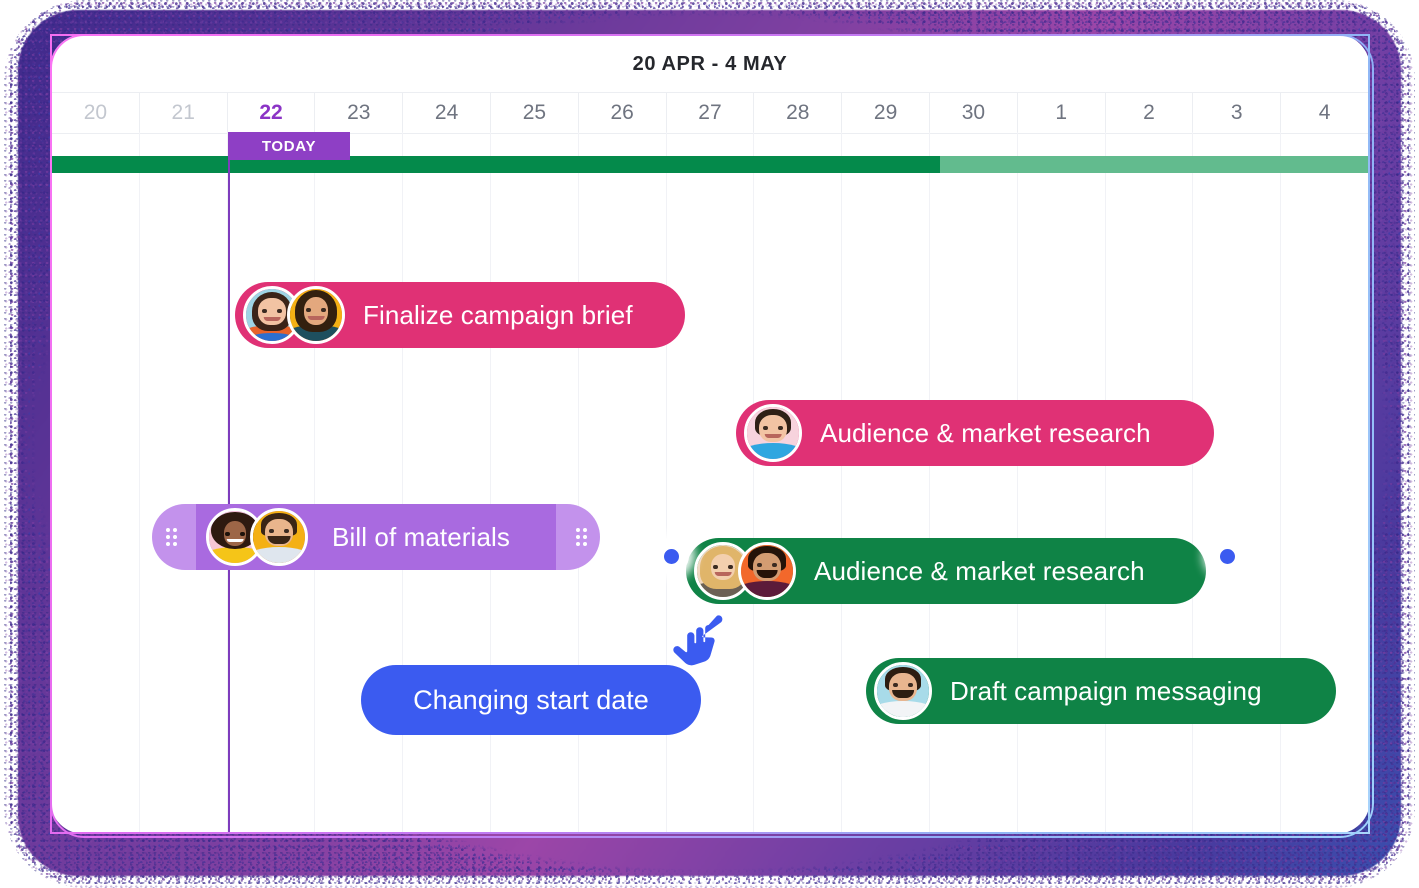  Describe the element at coordinates (798, 113) in the screenshot. I see `day-column-header: 28` at that location.